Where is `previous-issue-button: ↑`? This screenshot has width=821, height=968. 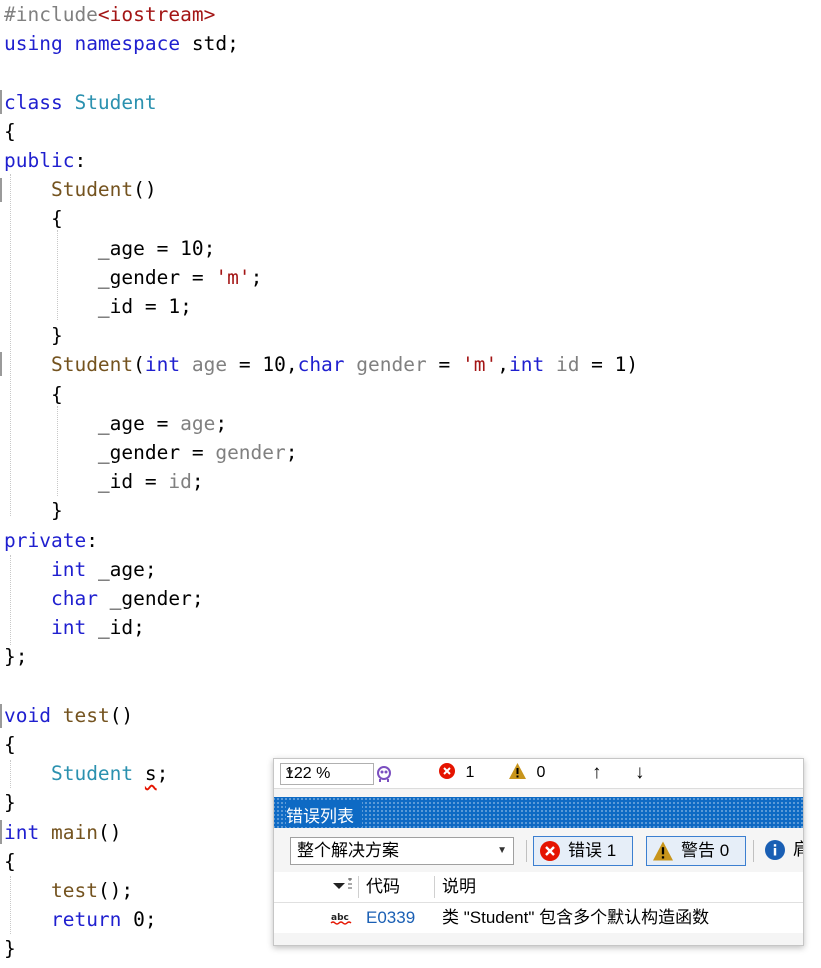
previous-issue-button: ↑ is located at coordinates (597, 773).